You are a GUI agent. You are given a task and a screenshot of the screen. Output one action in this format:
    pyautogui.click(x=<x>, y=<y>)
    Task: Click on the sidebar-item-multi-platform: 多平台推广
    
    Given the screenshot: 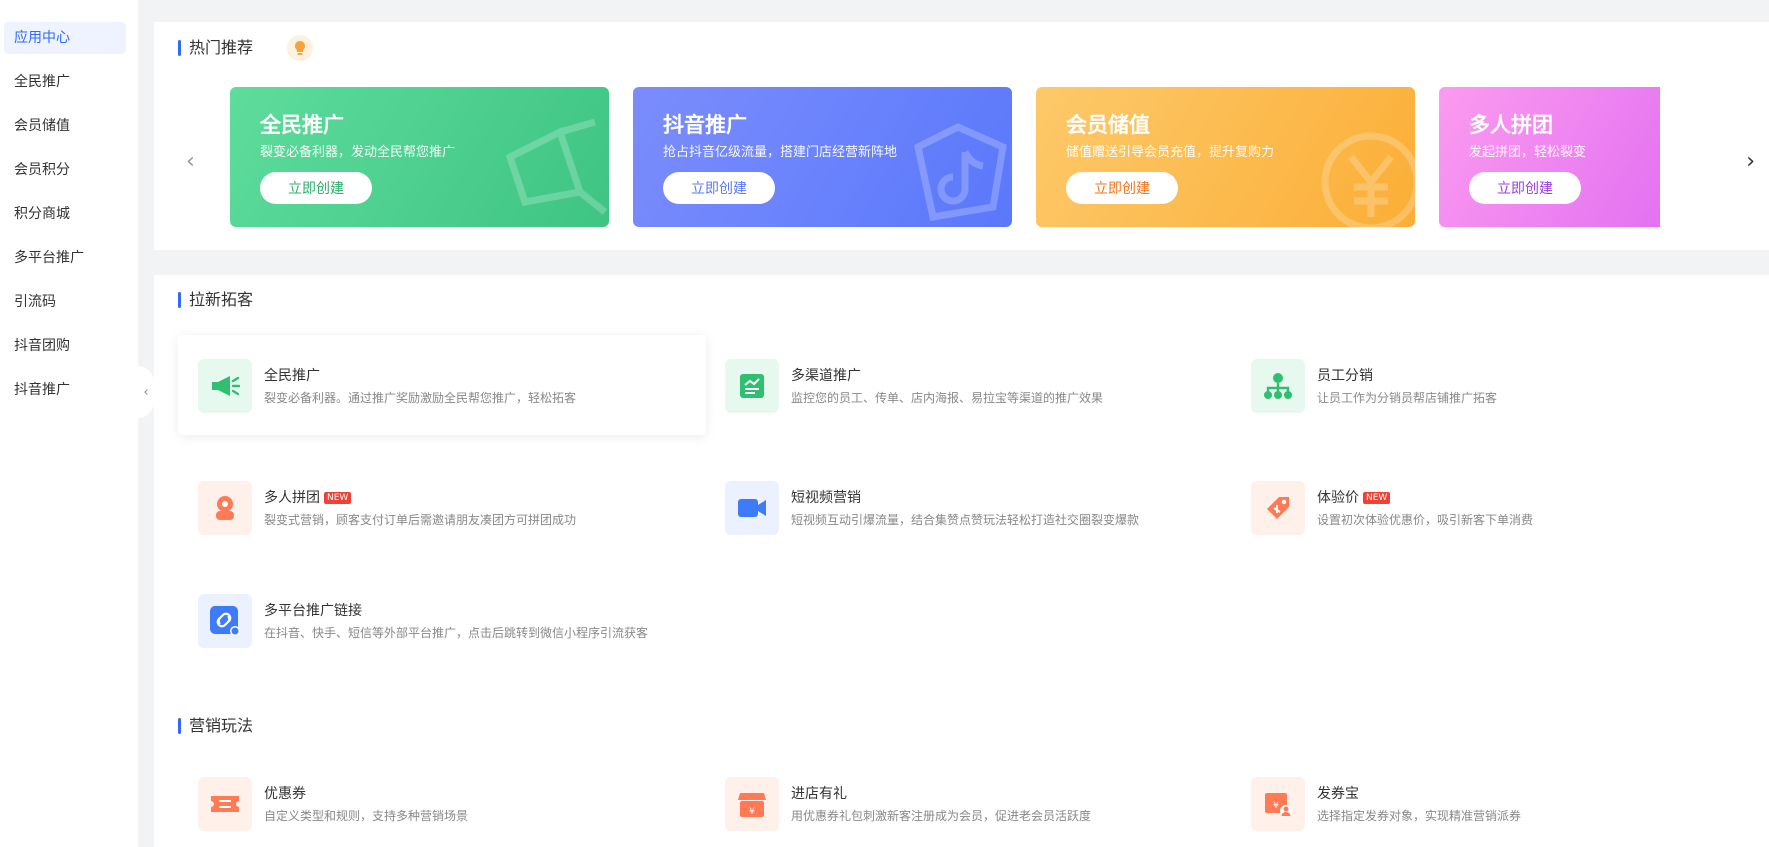 What is the action you would take?
    pyautogui.click(x=65, y=258)
    